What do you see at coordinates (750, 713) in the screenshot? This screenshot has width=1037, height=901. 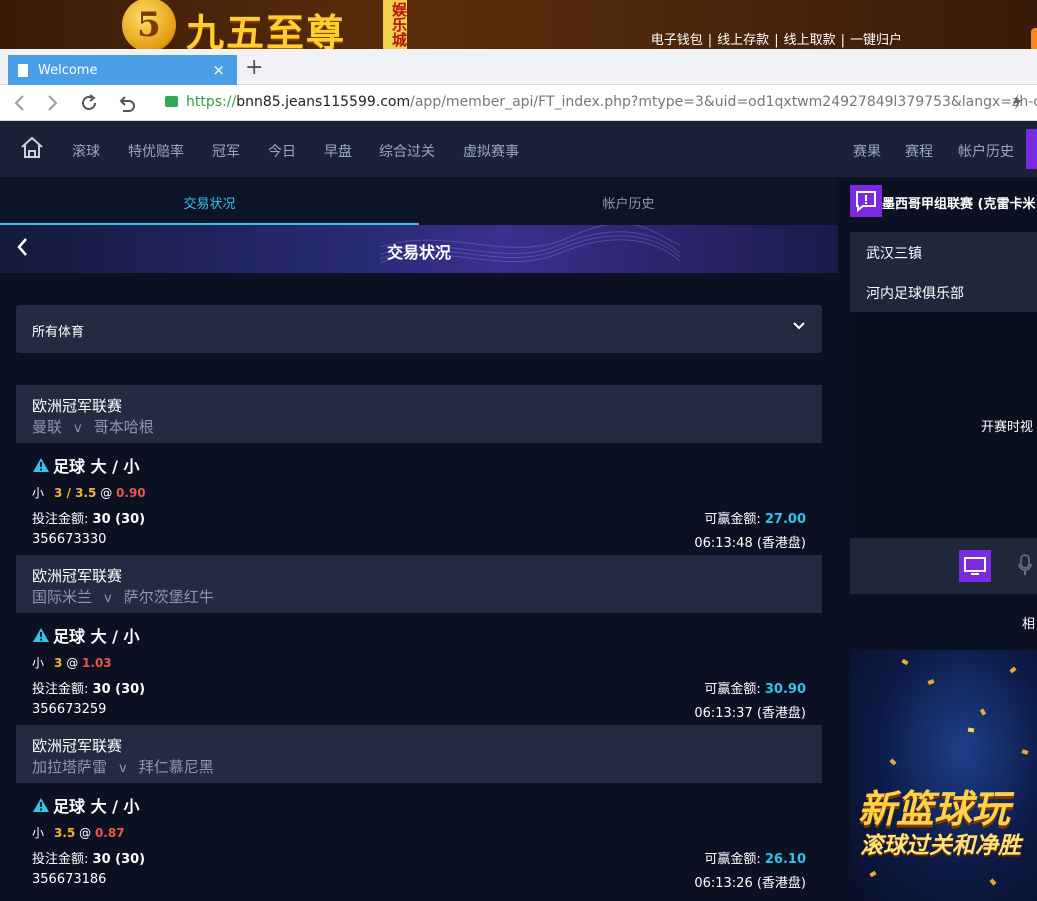 I see `bet-time: 06:13:37 (香港盘)` at bounding box center [750, 713].